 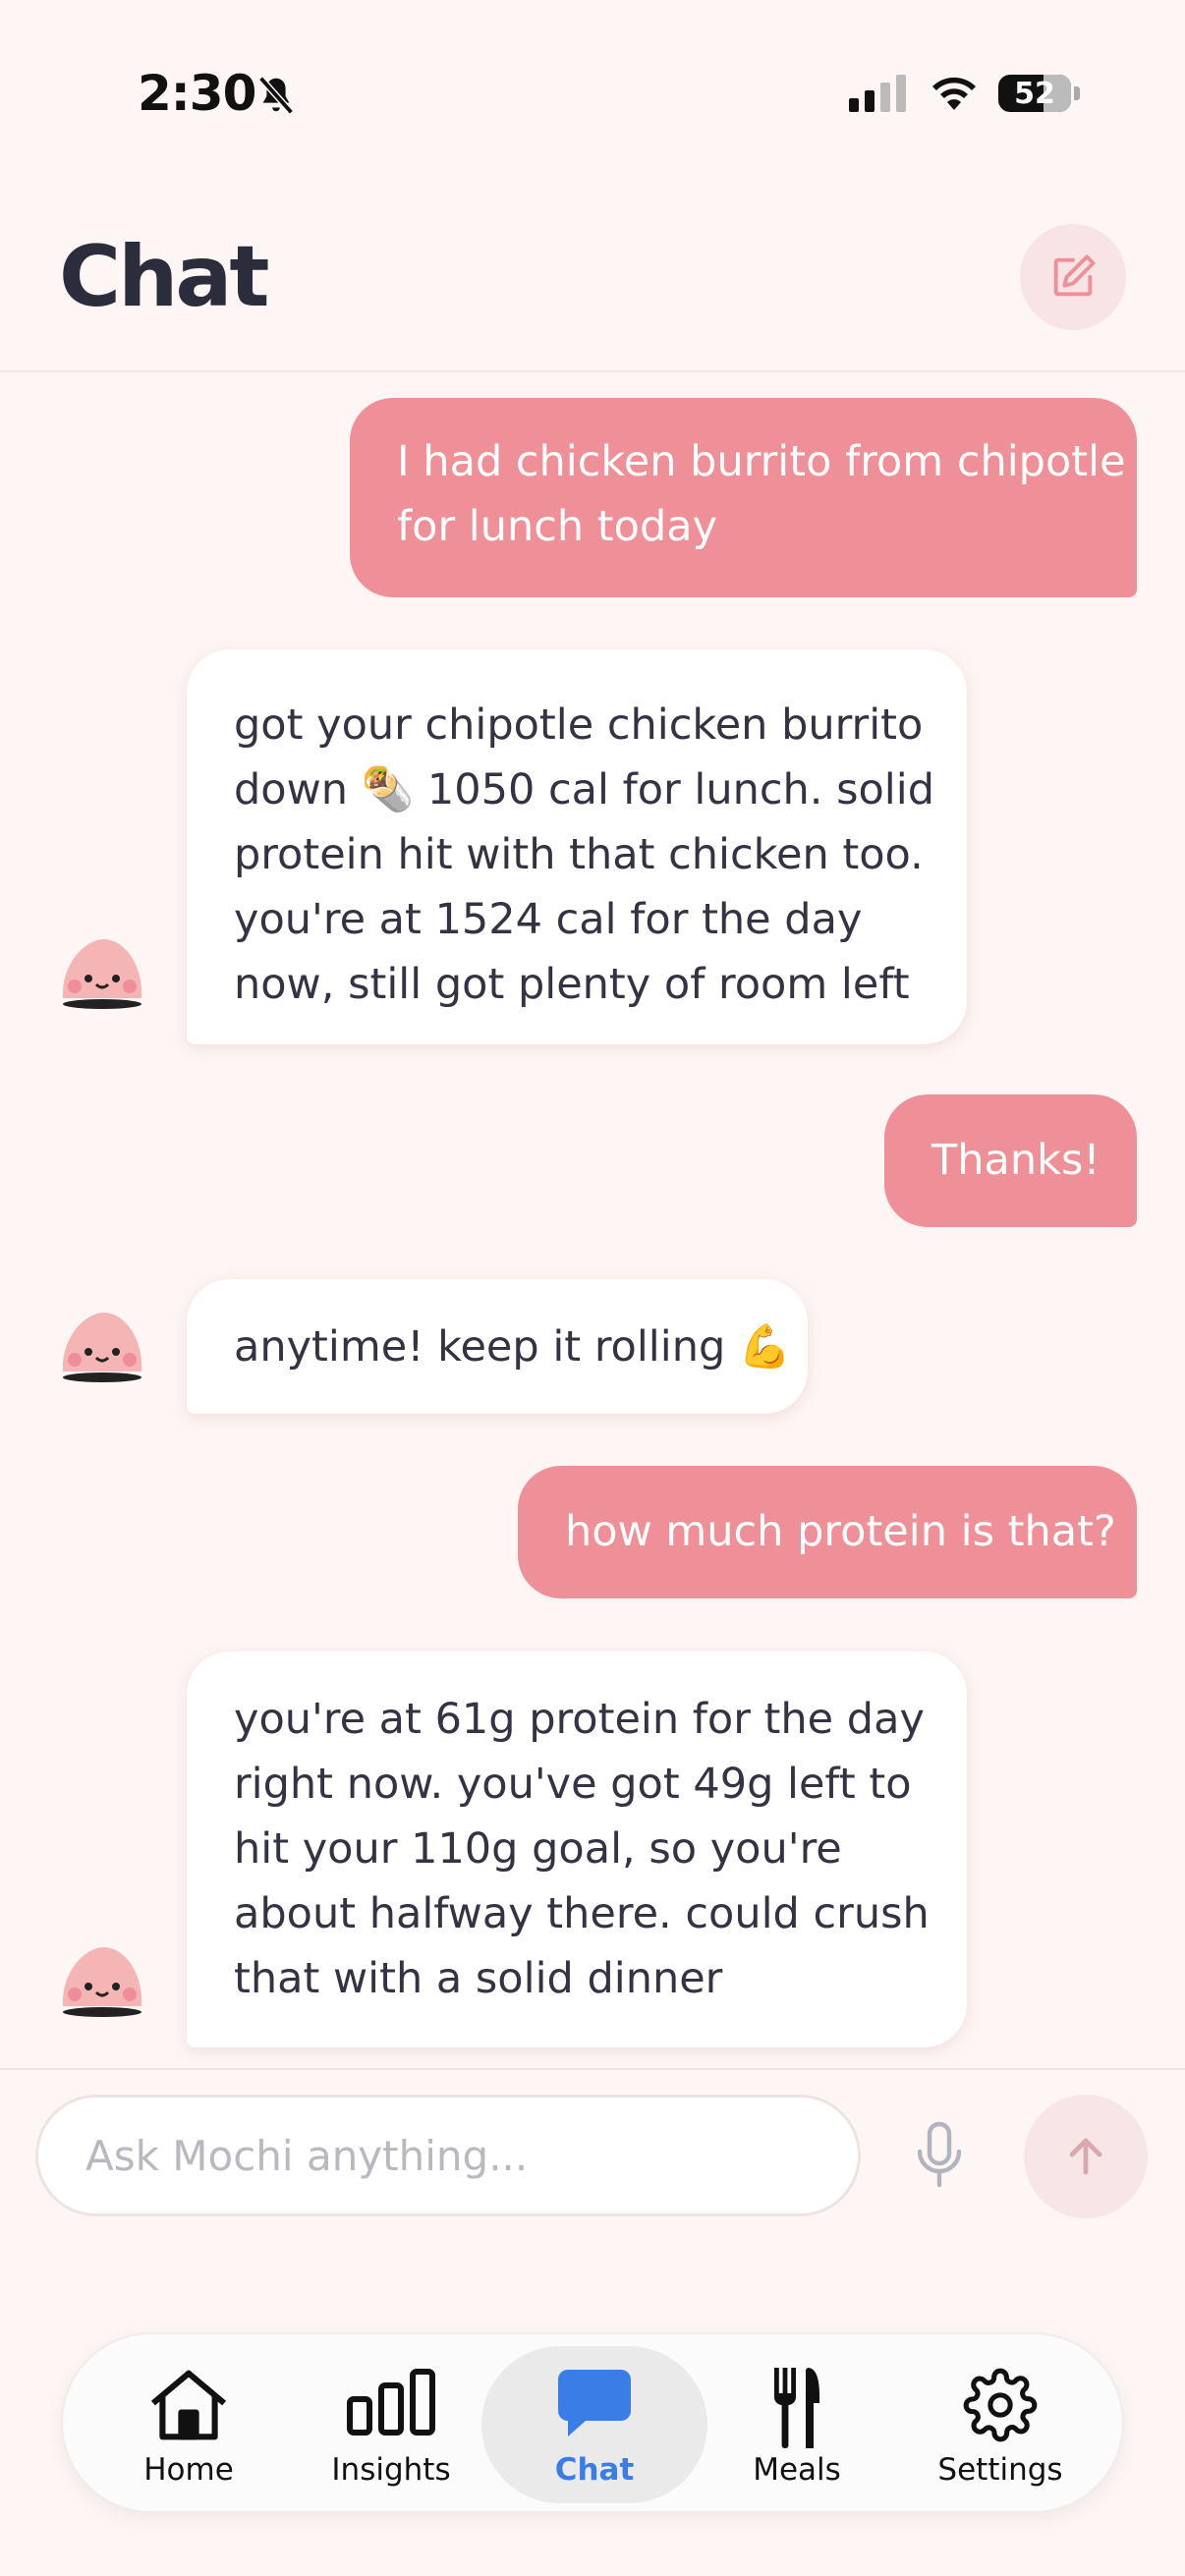 I want to click on tab-chat: Chat, so click(x=594, y=2424).